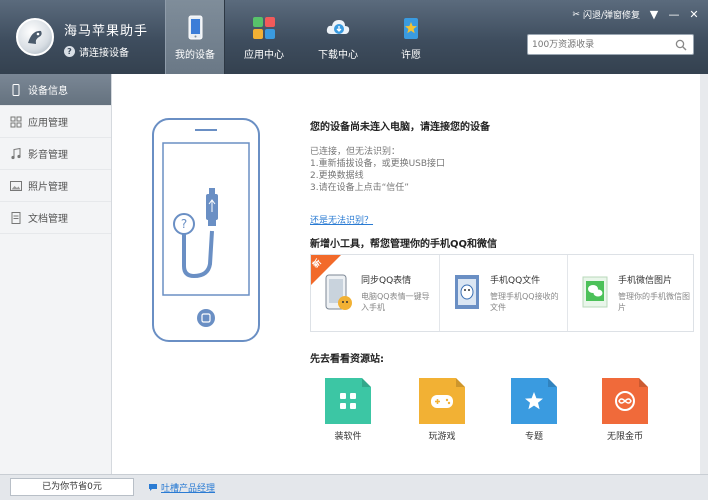  Describe the element at coordinates (625, 401) in the screenshot. I see `resource-unlimited-coins` at that location.